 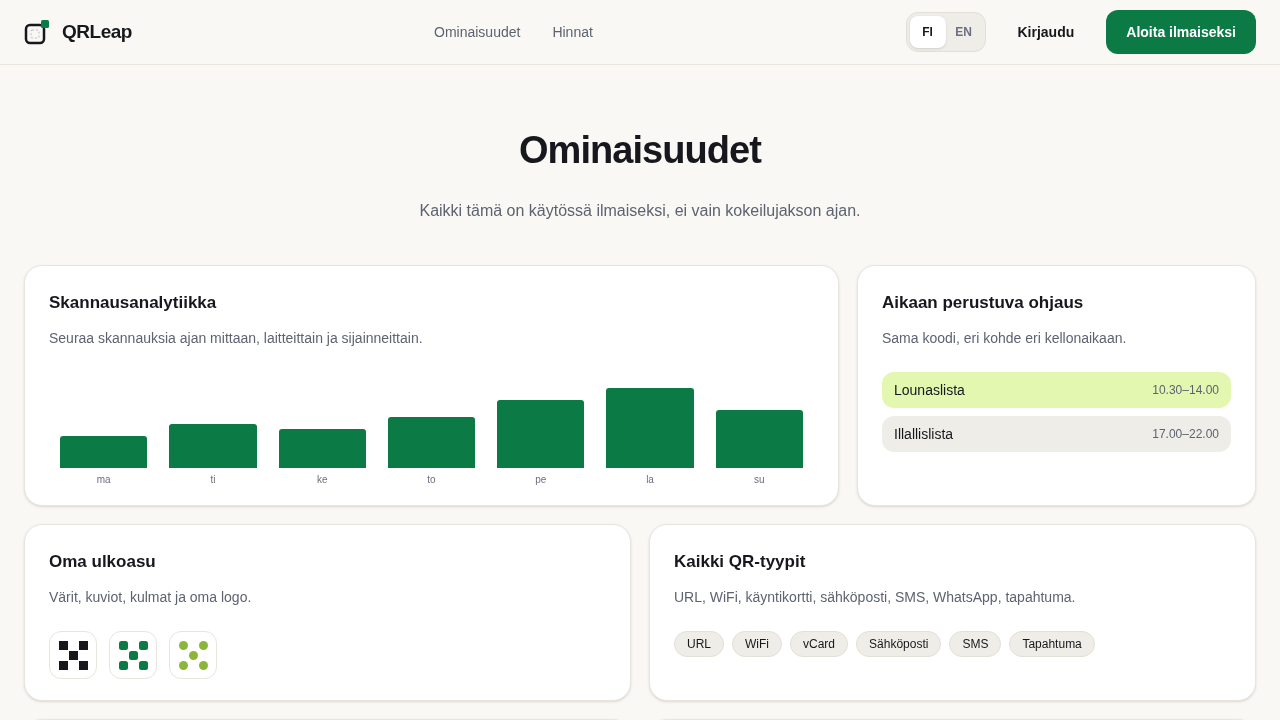 I want to click on card-title: Aikaan perustuva ohjaus, so click(x=983, y=303).